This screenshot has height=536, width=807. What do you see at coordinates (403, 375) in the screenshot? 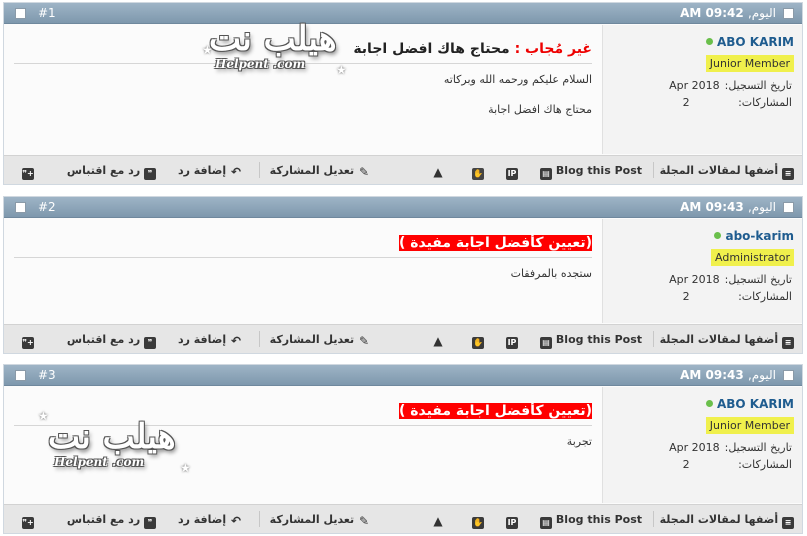
I see `post-header: #3 اليوم, 09:43 AM` at bounding box center [403, 375].